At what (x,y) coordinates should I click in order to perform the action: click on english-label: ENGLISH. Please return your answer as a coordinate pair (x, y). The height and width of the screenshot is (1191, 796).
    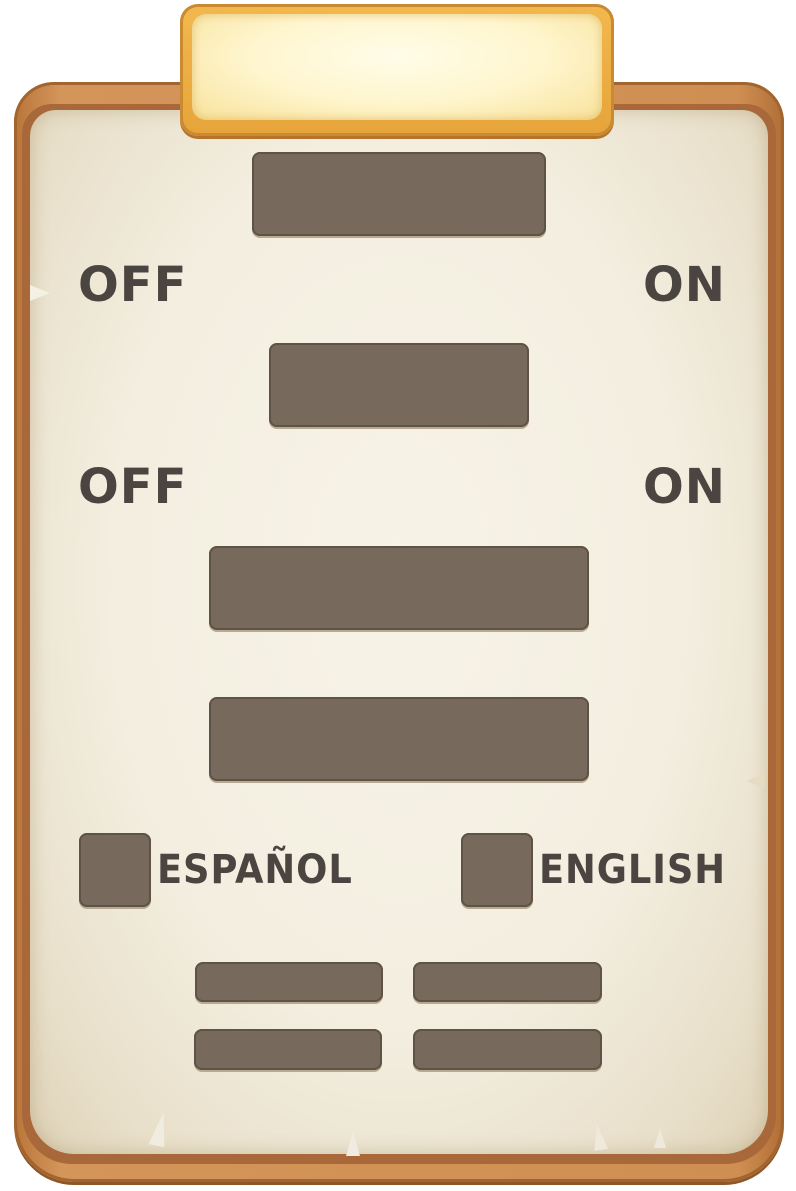
    Looking at the image, I should click on (632, 870).